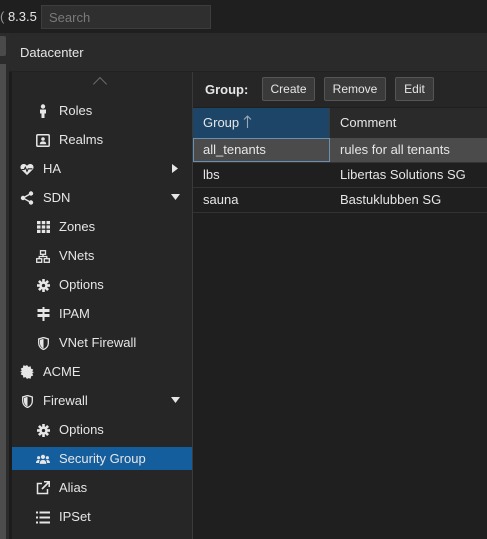 The height and width of the screenshot is (539, 487). I want to click on sidebar-item-zones: Zones, so click(102, 226).